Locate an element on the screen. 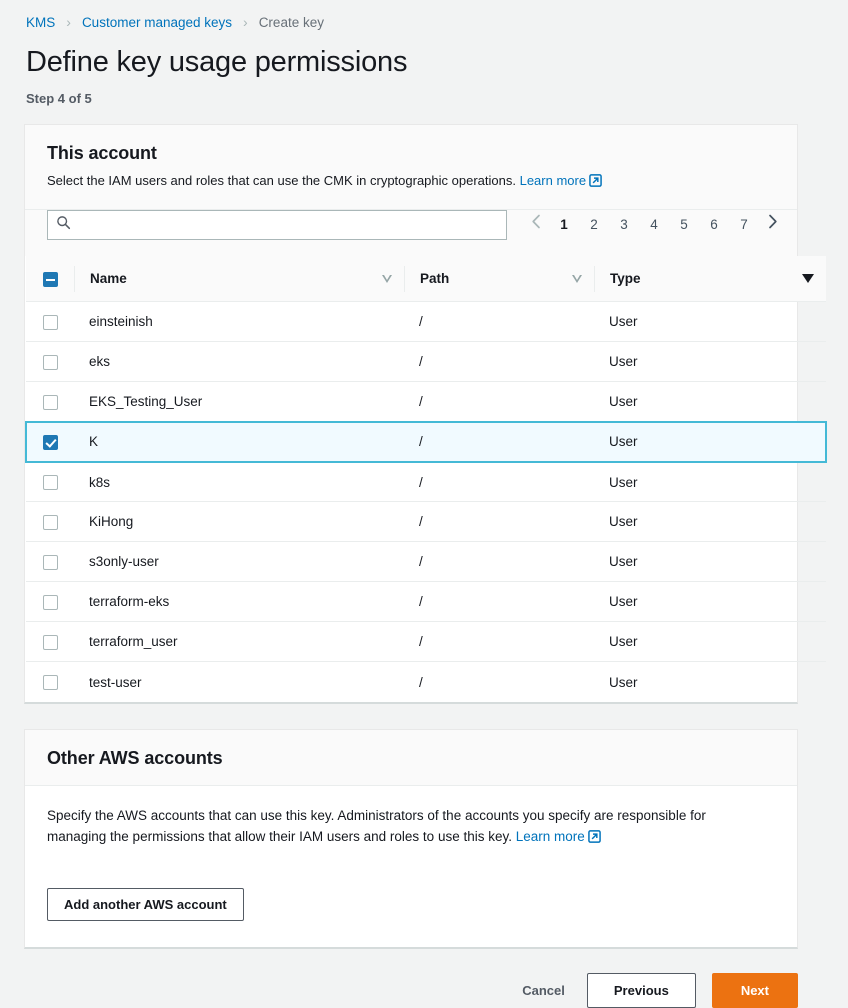  learn-more-link: Learn more is located at coordinates (561, 180).